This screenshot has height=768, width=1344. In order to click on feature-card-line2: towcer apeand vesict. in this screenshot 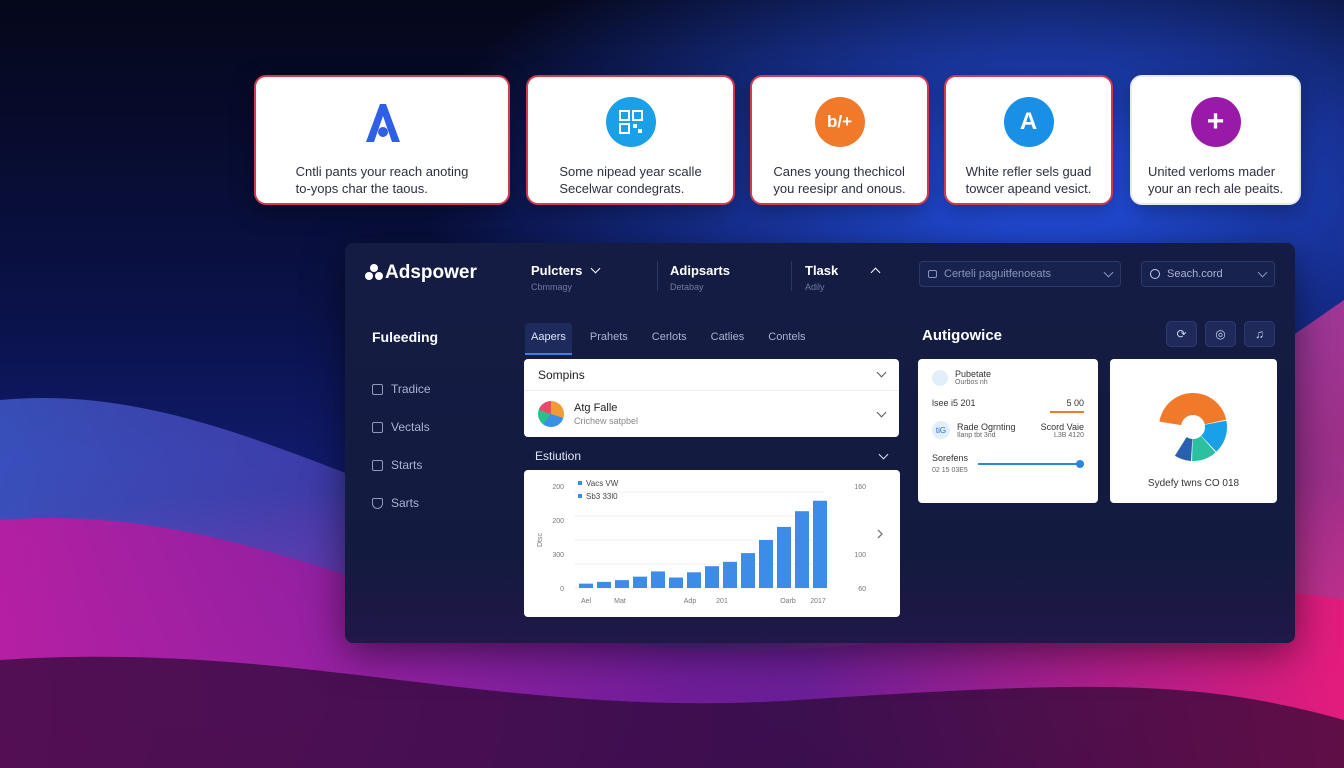, I will do `click(1028, 188)`.